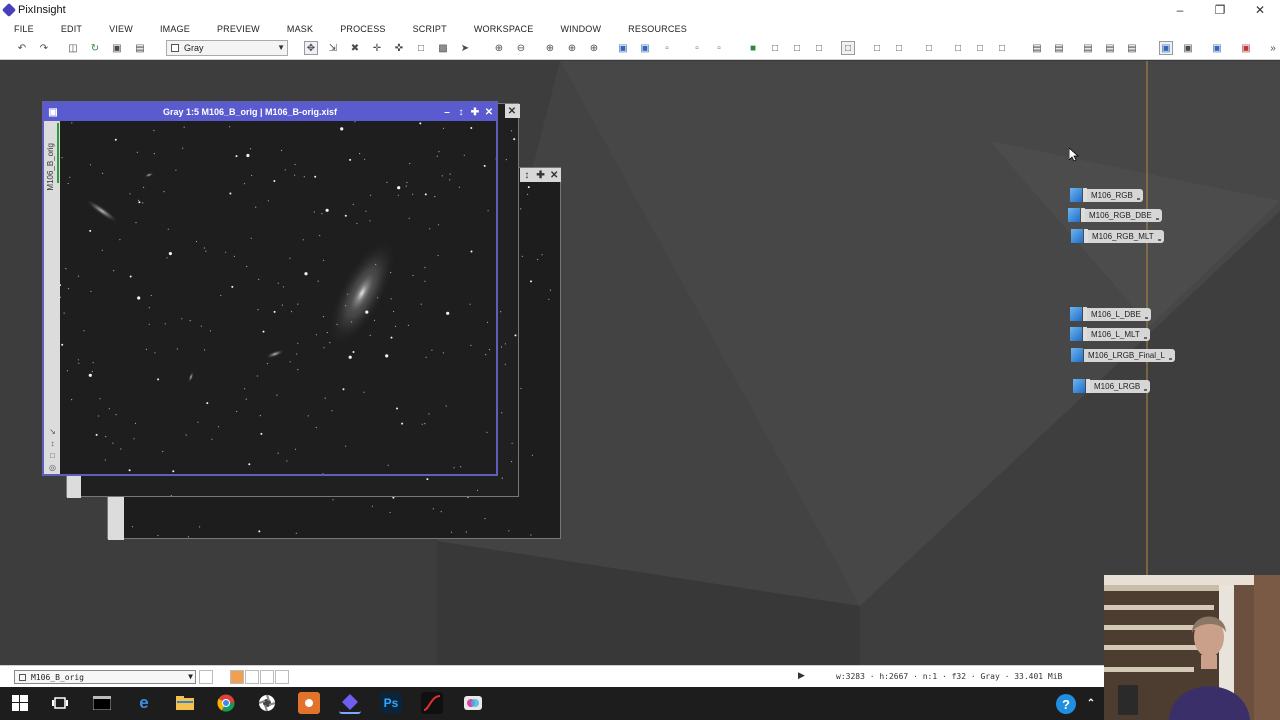 This screenshot has width=1280, height=720. Describe the element at coordinates (899, 48) in the screenshot. I see `channel-ciec-icon: □` at that location.